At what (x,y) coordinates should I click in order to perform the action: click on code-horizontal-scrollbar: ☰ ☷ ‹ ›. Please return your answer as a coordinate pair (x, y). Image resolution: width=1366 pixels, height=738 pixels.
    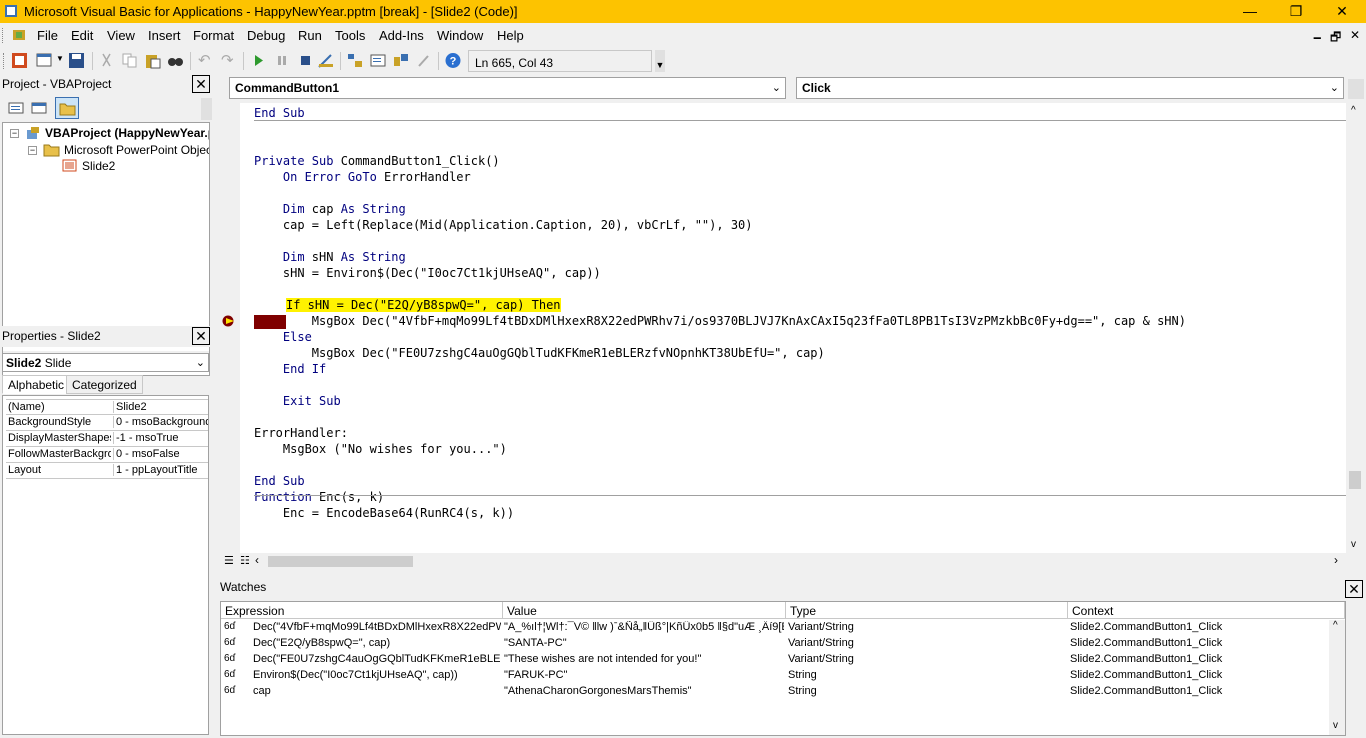
    Looking at the image, I should click on (782, 561).